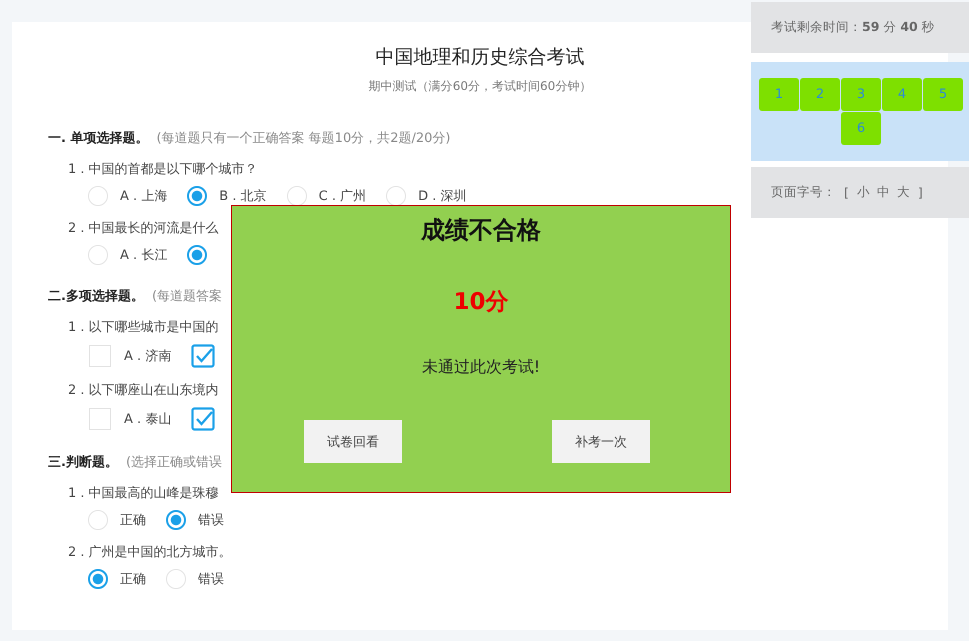 This screenshot has height=641, width=969. I want to click on question-number-button: 6, so click(861, 128).